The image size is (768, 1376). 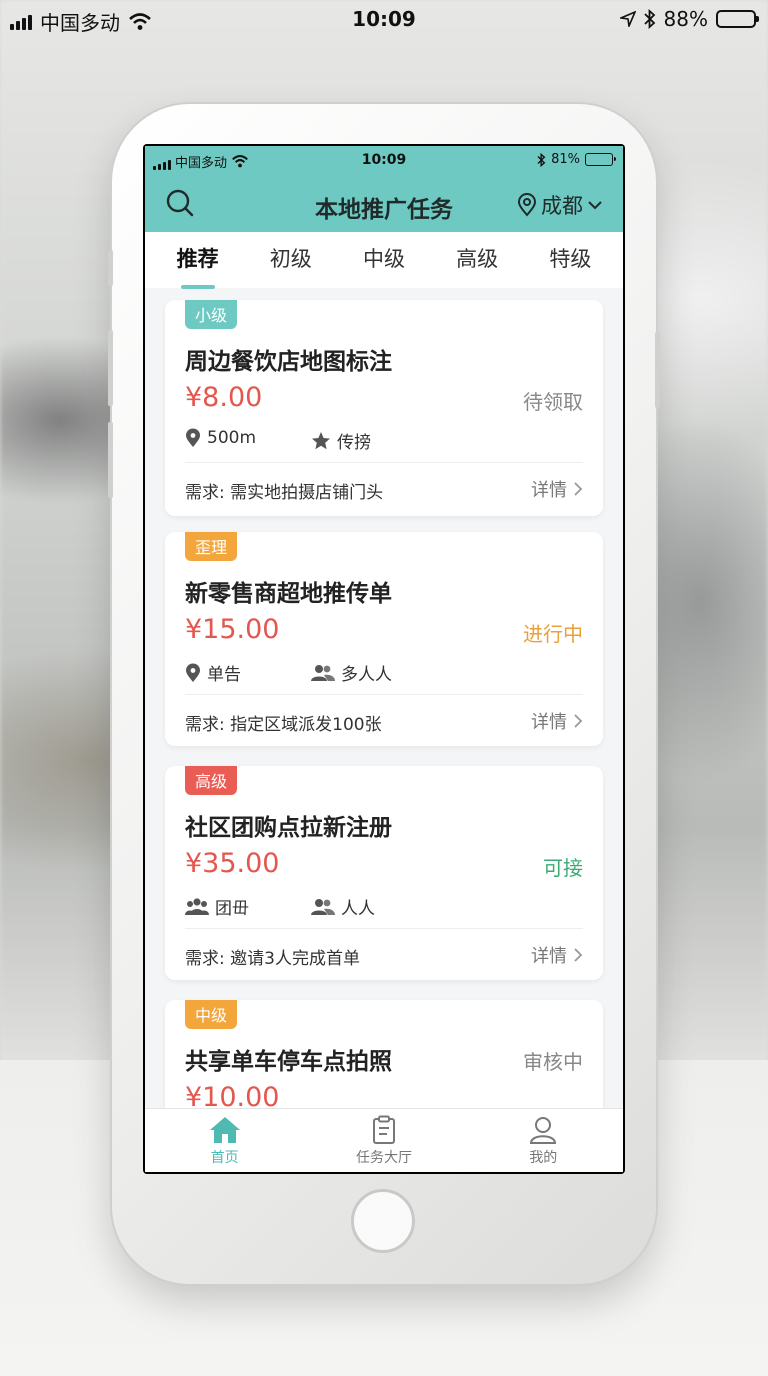 I want to click on location-meta: 单告, so click(x=213, y=672).